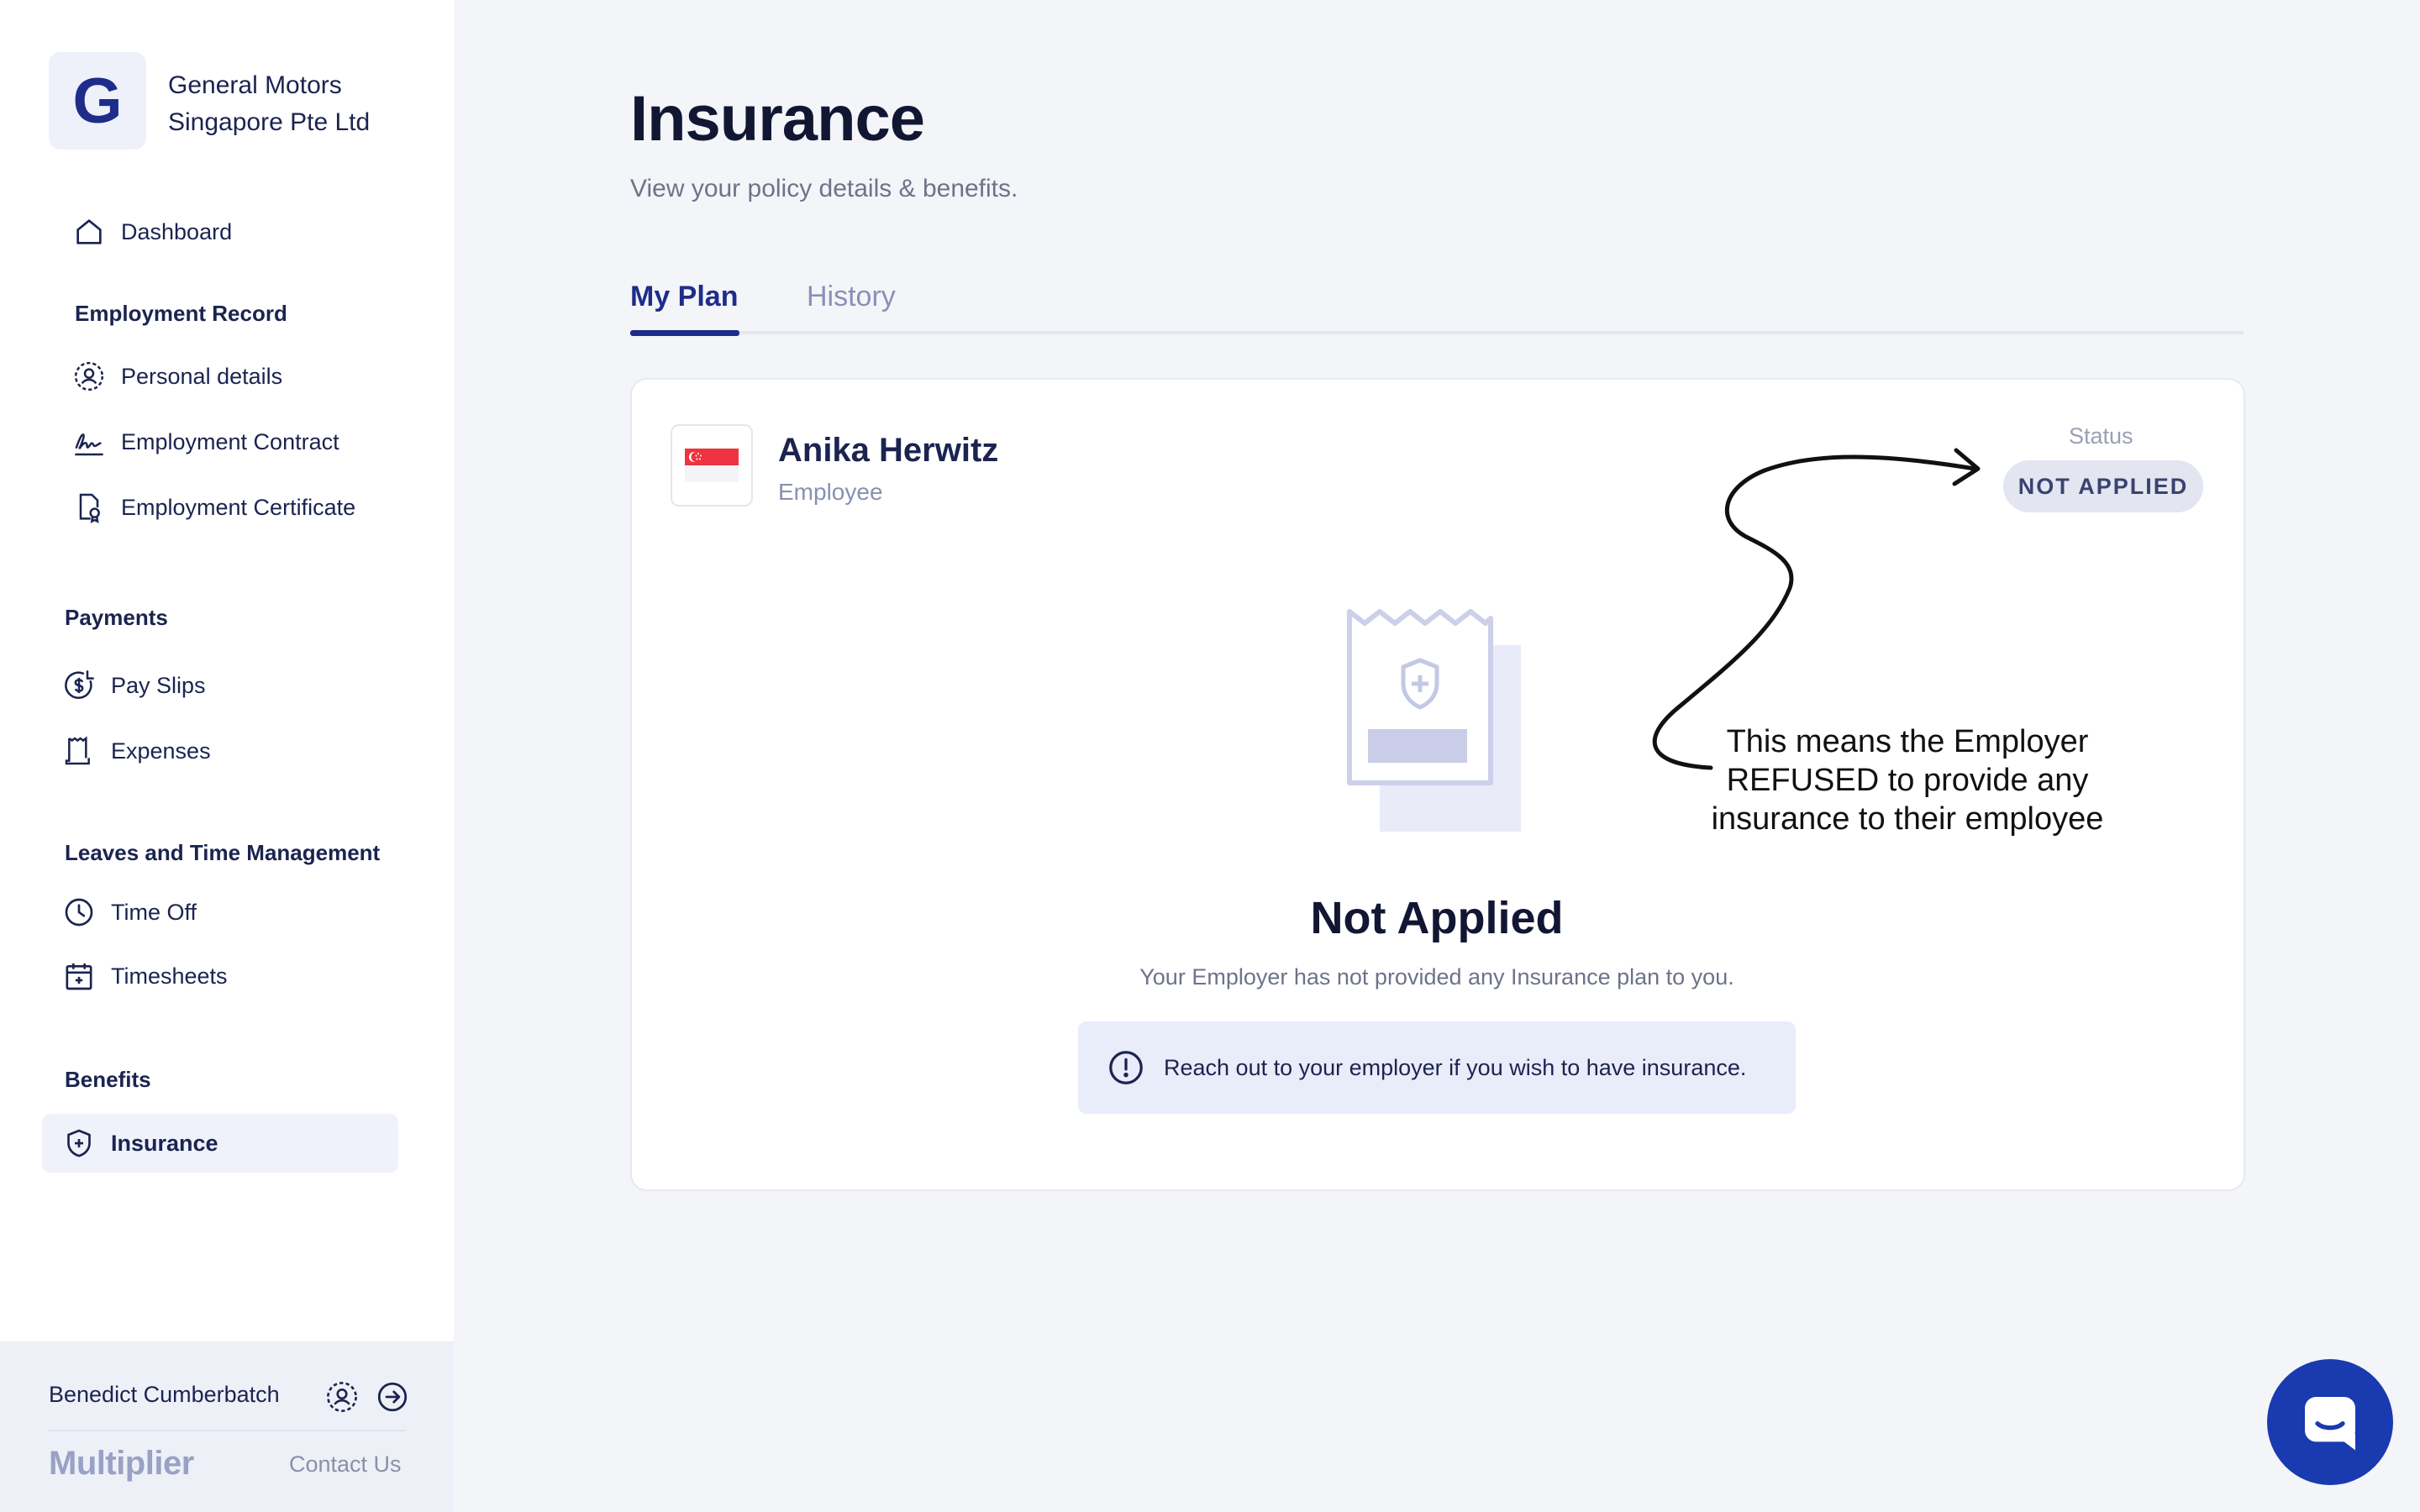  Describe the element at coordinates (79, 685) in the screenshot. I see `dollar-circle-icon` at that location.